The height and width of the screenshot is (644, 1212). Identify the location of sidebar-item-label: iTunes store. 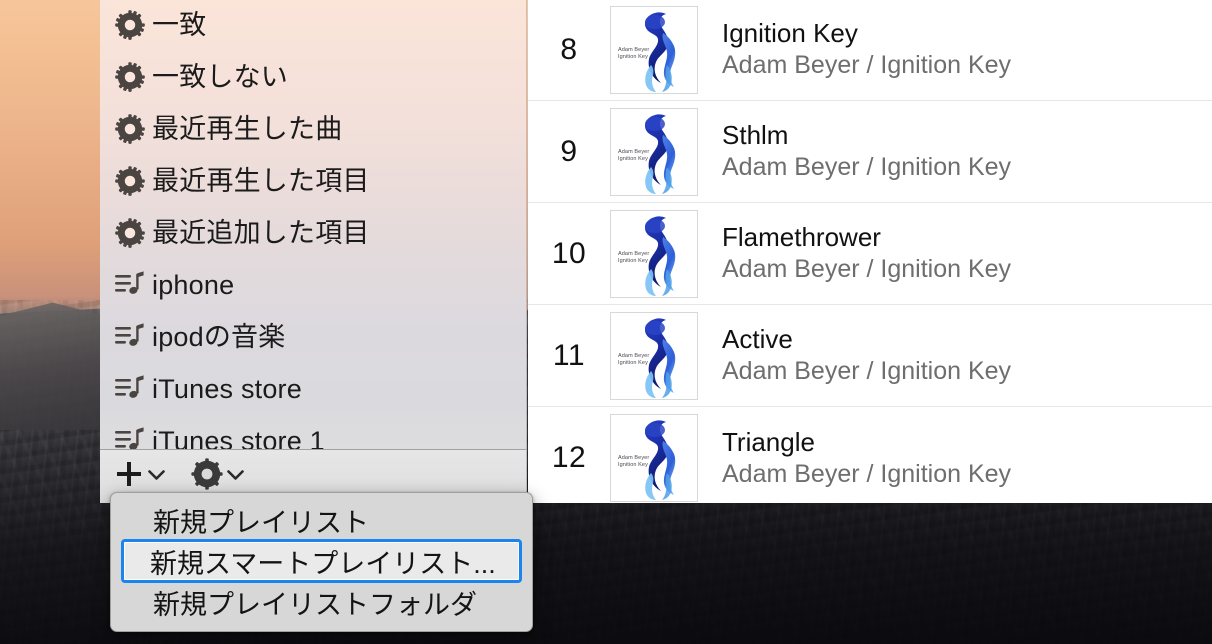
(227, 388).